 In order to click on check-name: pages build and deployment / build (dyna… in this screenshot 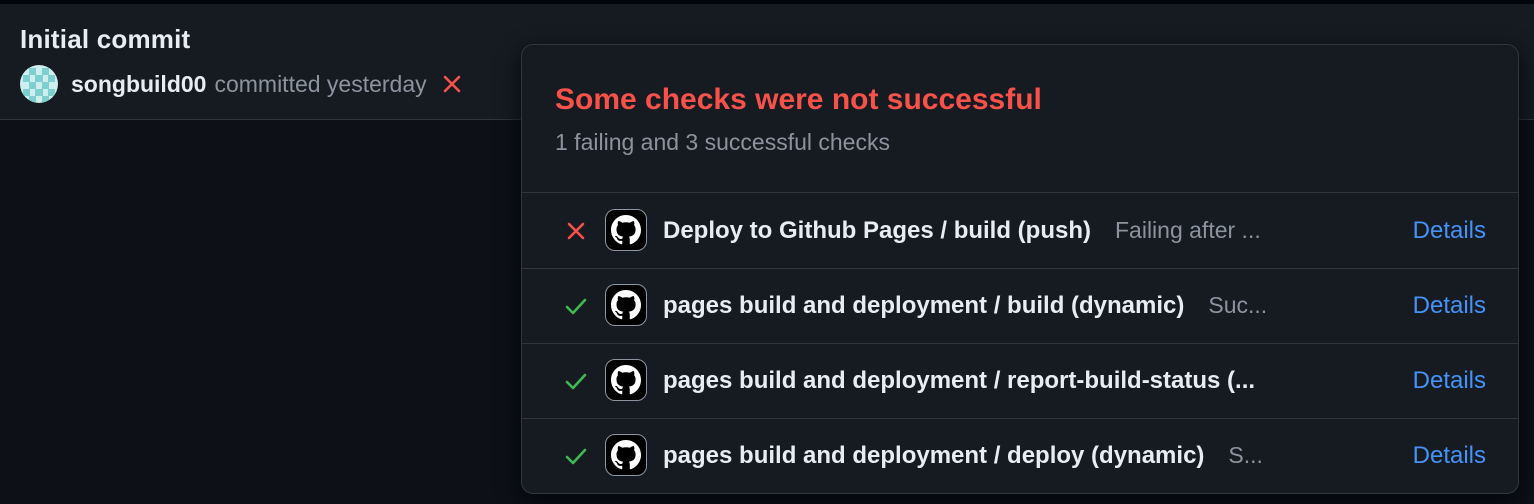, I will do `click(924, 305)`.